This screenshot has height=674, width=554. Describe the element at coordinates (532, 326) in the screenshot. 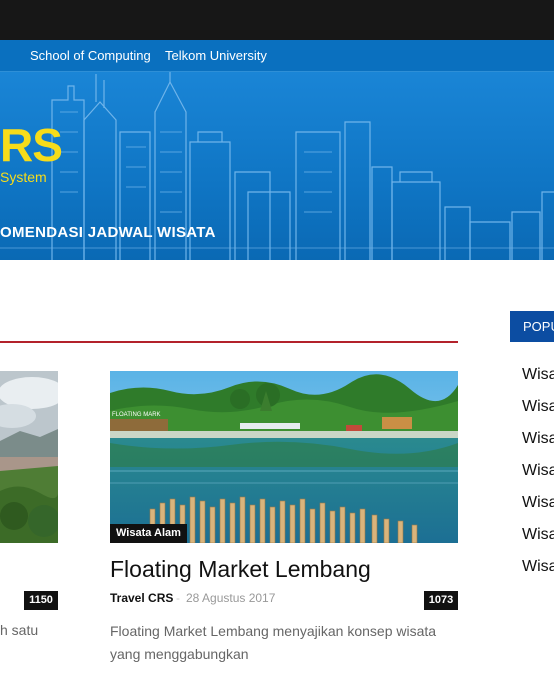

I see `popular-tab: POPU` at that location.